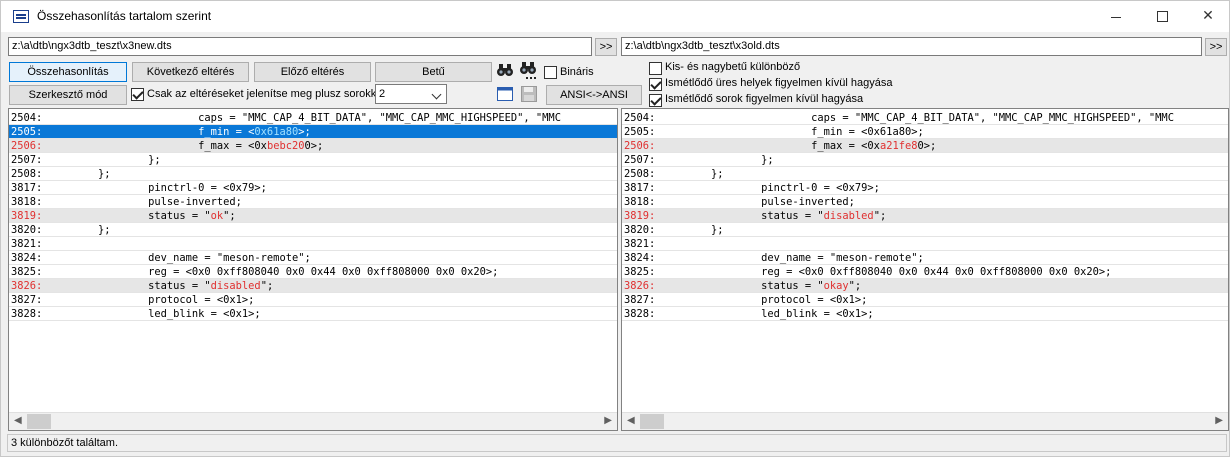 The image size is (1230, 457). What do you see at coordinates (382, 94) in the screenshot?
I see `extra-lines-value: 2` at bounding box center [382, 94].